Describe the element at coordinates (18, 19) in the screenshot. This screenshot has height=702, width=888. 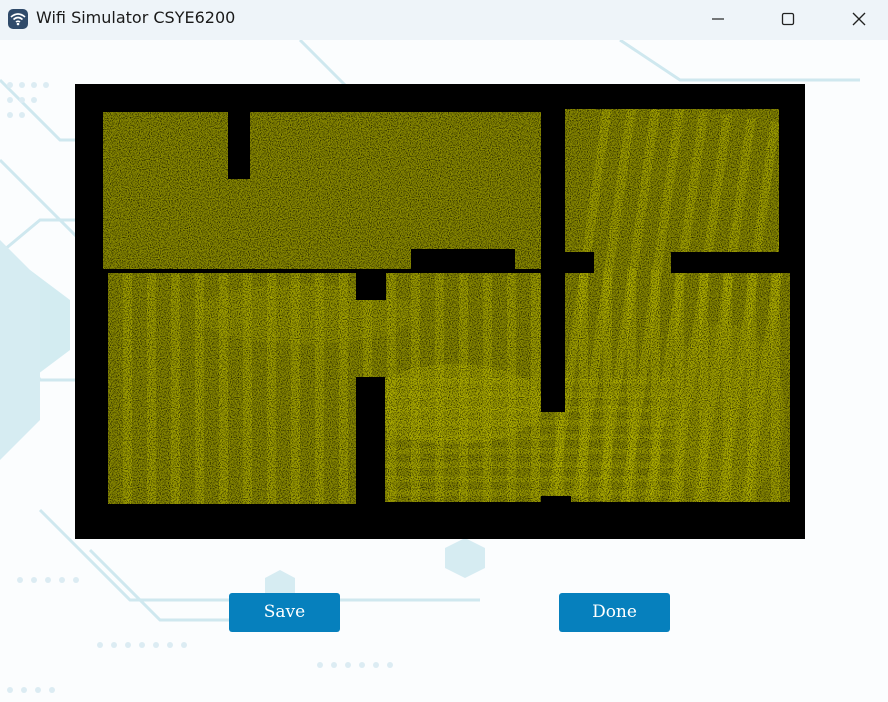
I see `wifi-icon` at that location.